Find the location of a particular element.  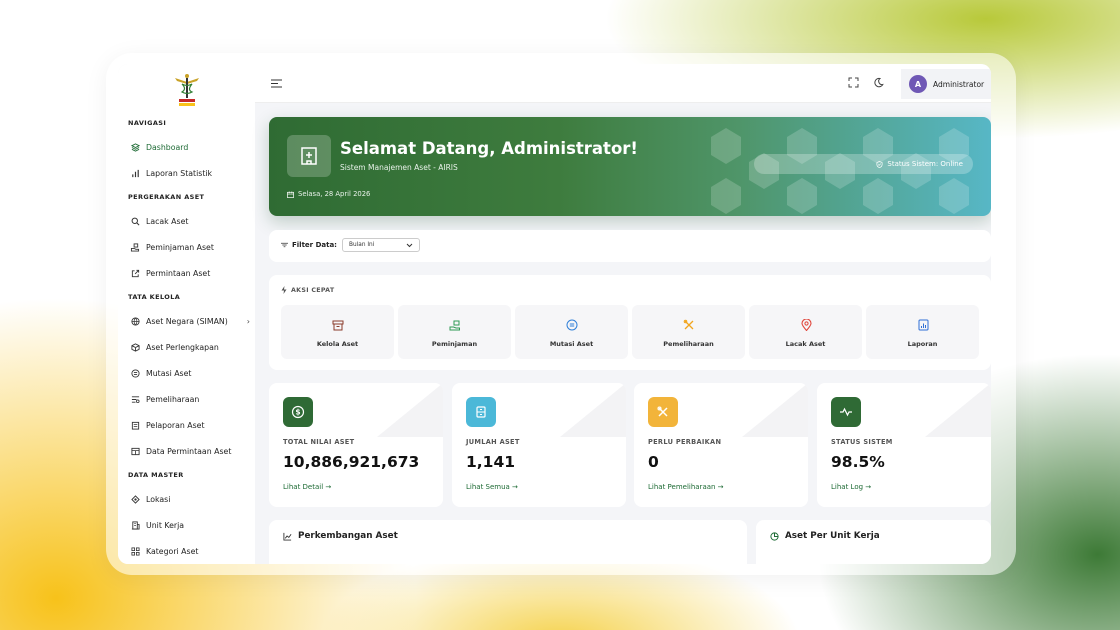

avatar: A is located at coordinates (918, 84).